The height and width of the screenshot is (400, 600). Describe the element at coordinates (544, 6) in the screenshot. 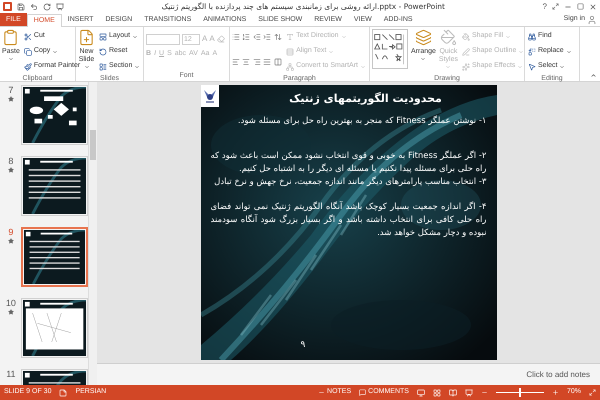

I see `help-button: ?` at that location.